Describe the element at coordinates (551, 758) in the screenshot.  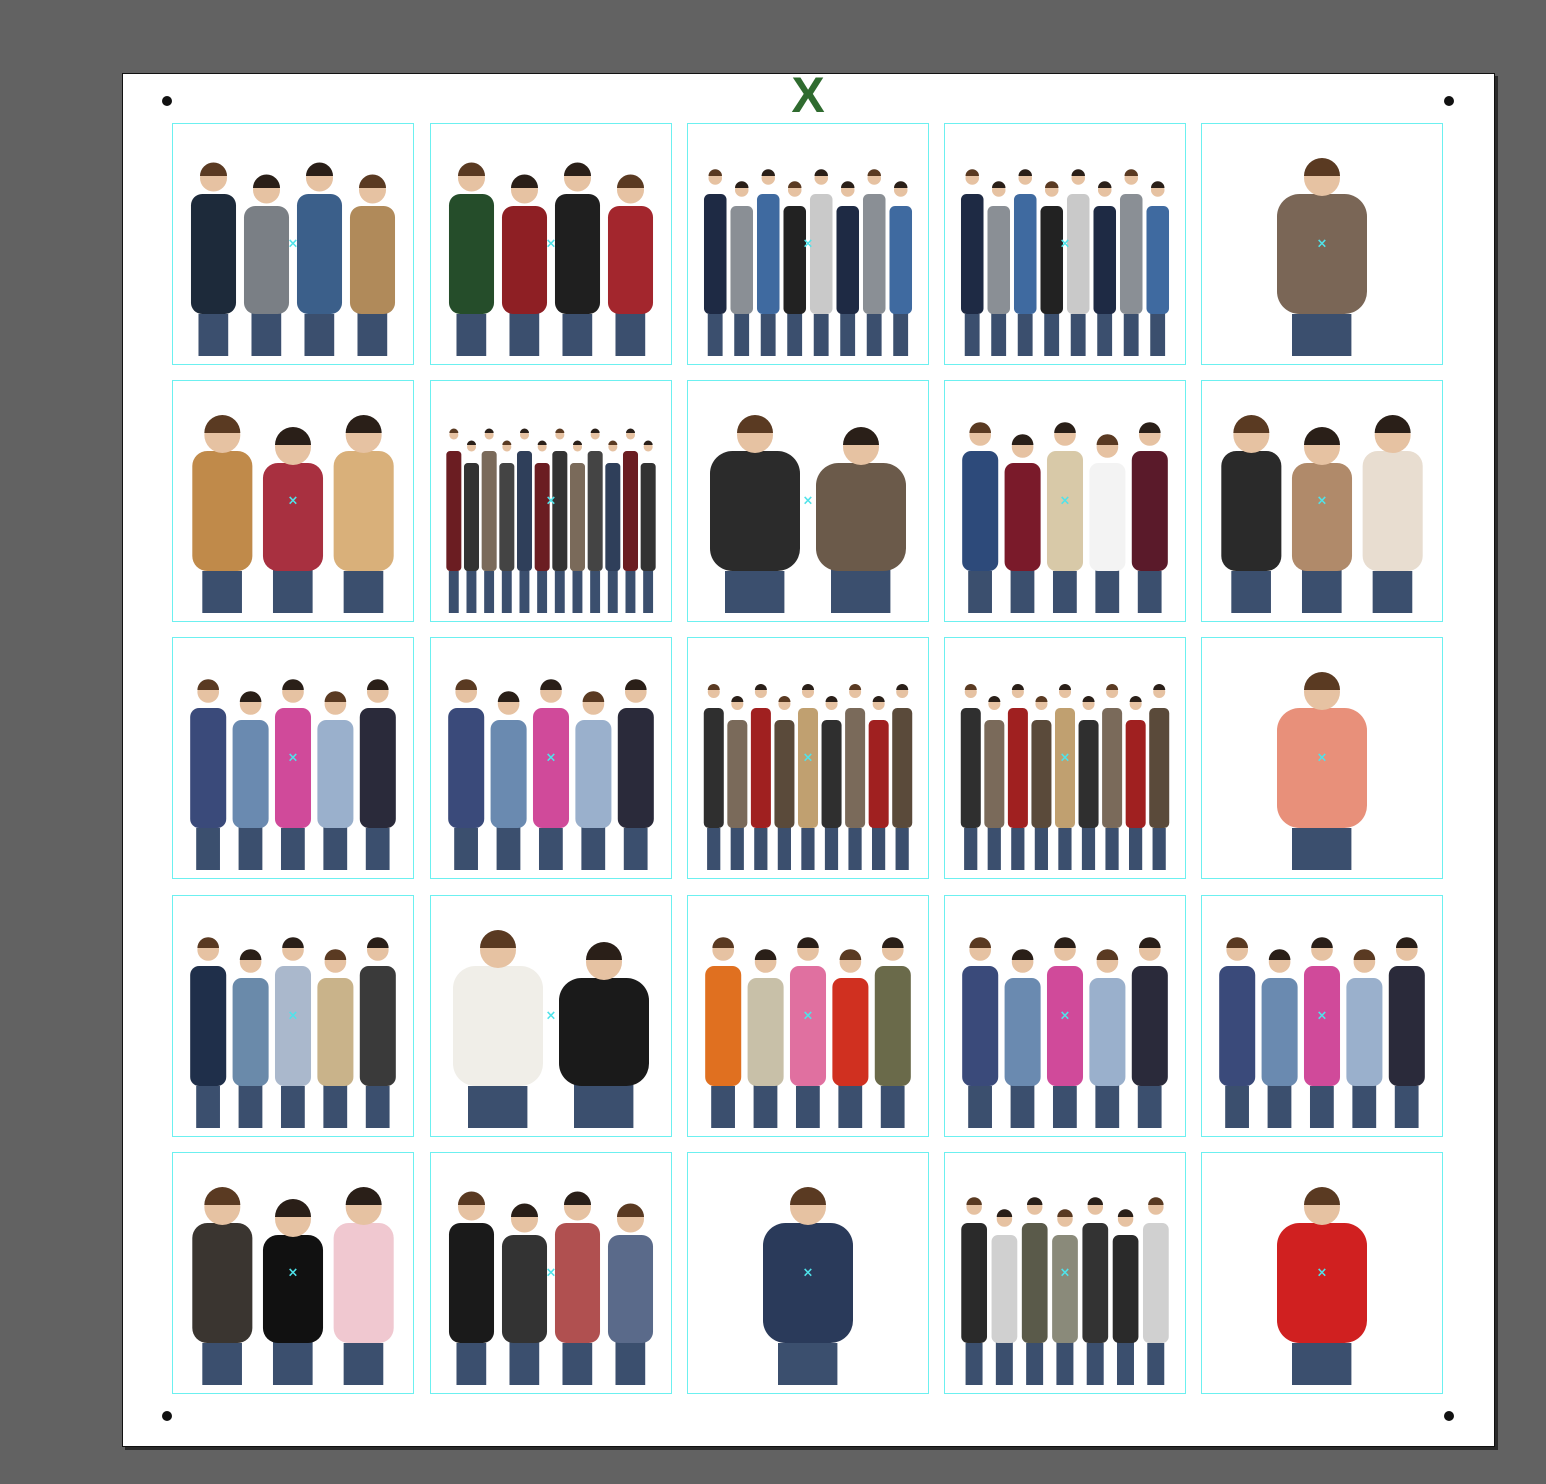
I see `photo-cell-grandparents-with-kids-on-bench-copy: ×` at that location.